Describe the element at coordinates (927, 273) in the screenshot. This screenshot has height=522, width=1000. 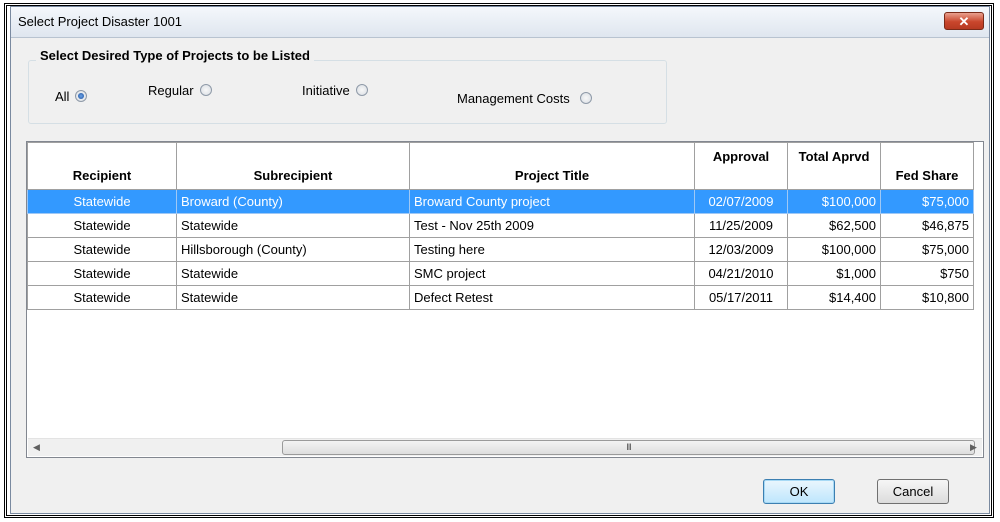
I see `cell-fed-share: $750` at that location.